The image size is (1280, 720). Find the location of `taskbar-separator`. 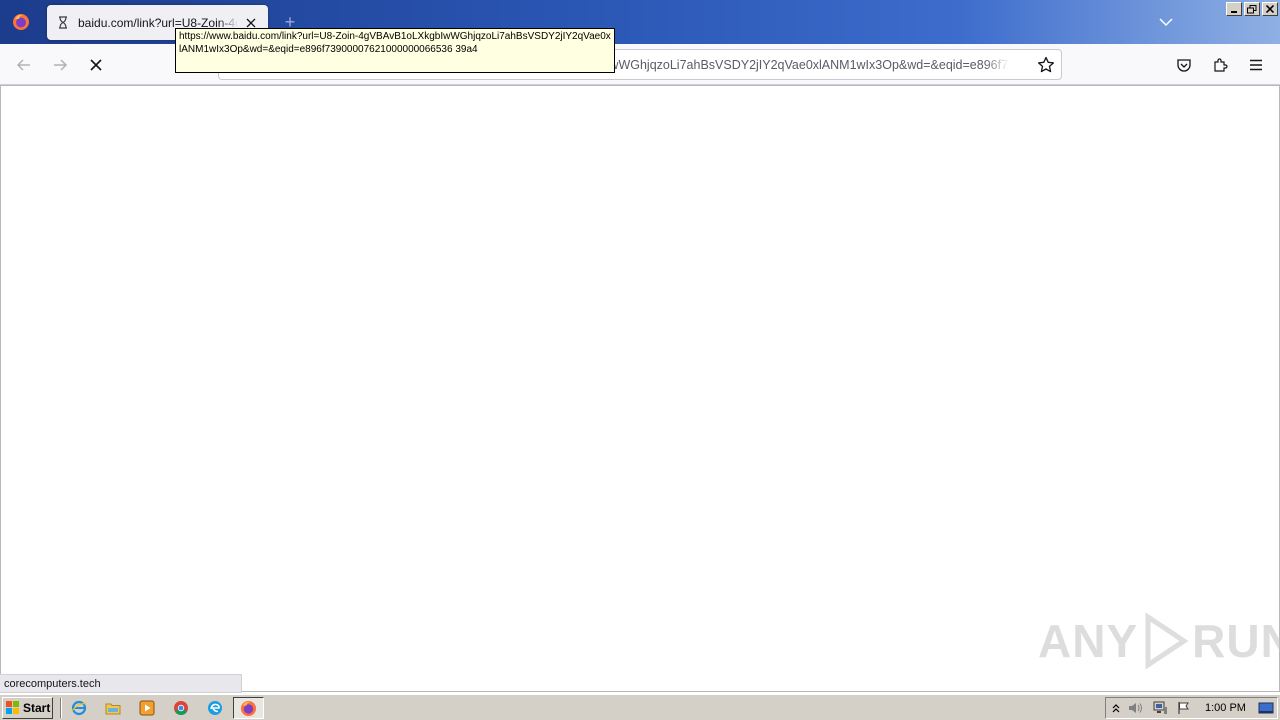

taskbar-separator is located at coordinates (61, 708).